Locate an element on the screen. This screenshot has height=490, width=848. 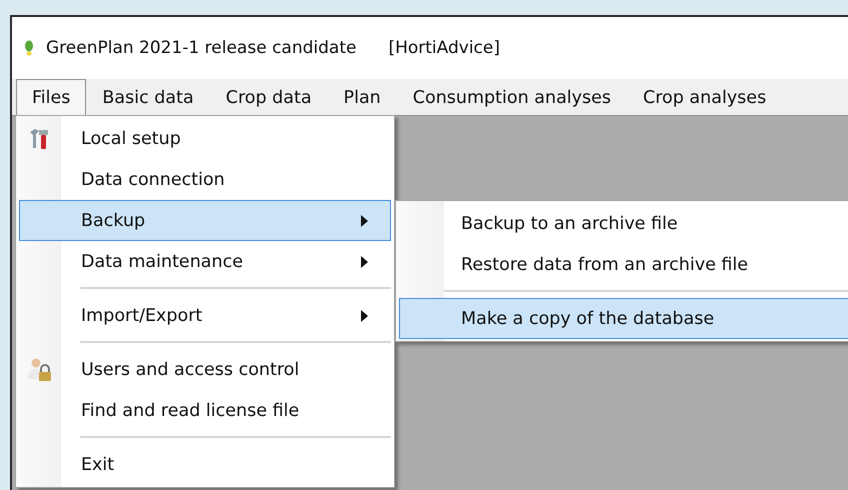
user-lock-icon is located at coordinates (39, 370).